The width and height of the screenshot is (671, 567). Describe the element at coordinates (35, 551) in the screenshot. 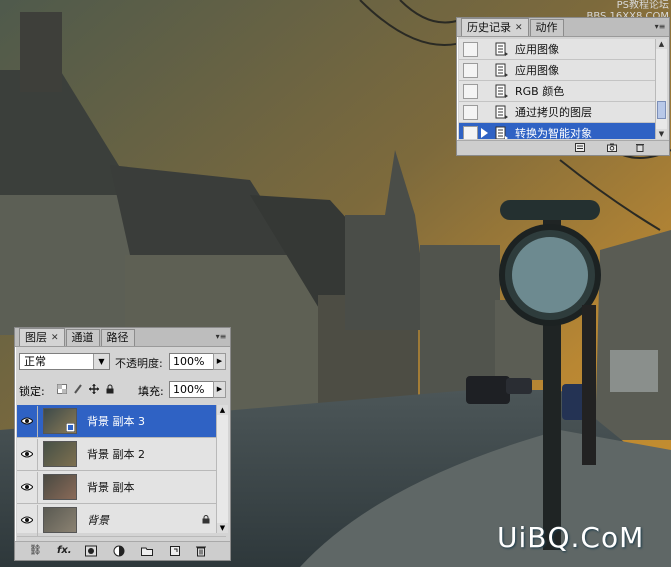

I see `link-icon: ⛓` at that location.